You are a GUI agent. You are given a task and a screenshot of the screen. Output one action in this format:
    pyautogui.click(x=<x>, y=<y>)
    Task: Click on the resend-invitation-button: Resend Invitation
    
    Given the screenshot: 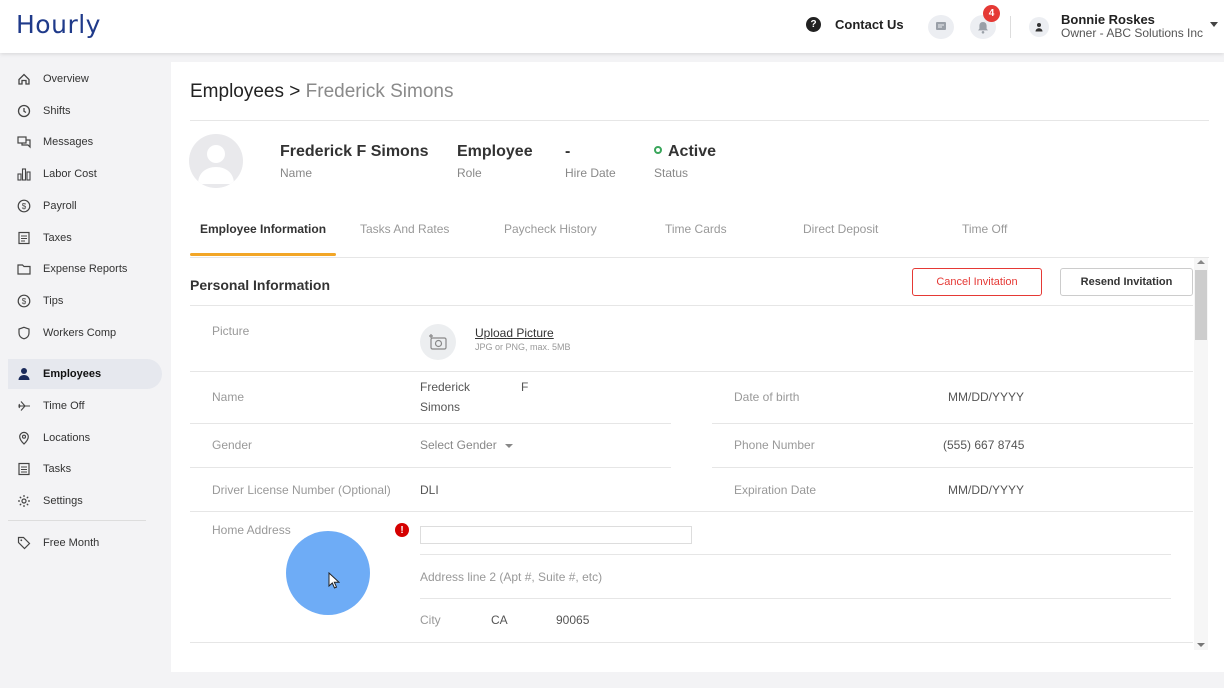 What is the action you would take?
    pyautogui.click(x=1126, y=282)
    